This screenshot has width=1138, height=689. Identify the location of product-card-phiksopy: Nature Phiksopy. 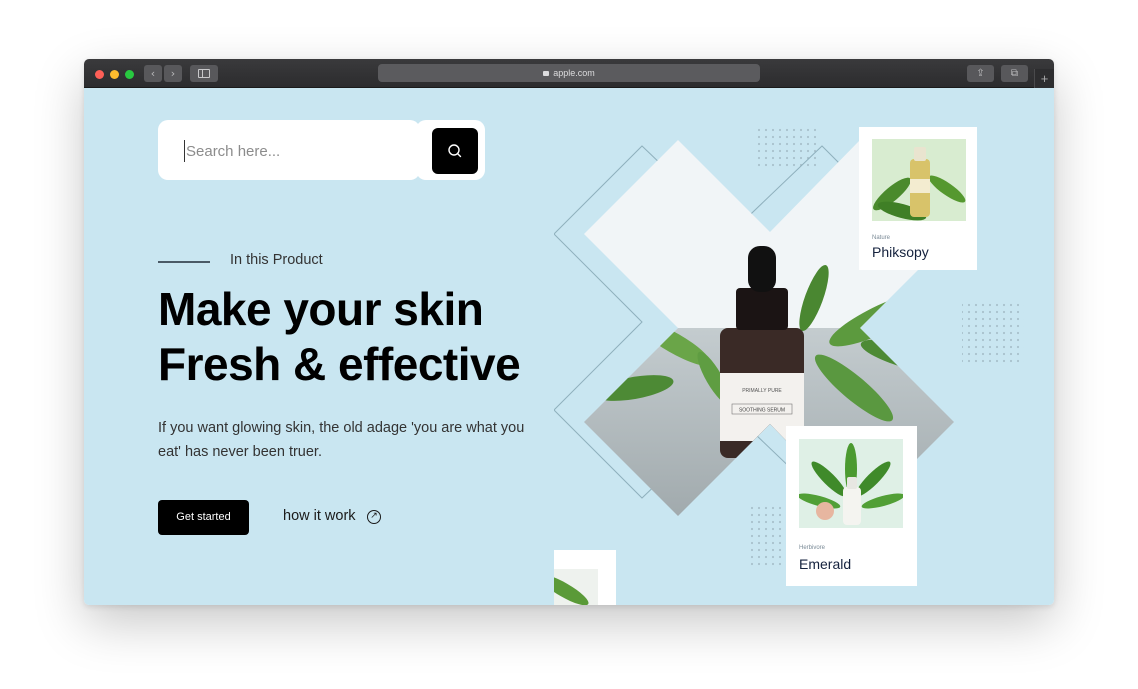
(918, 198).